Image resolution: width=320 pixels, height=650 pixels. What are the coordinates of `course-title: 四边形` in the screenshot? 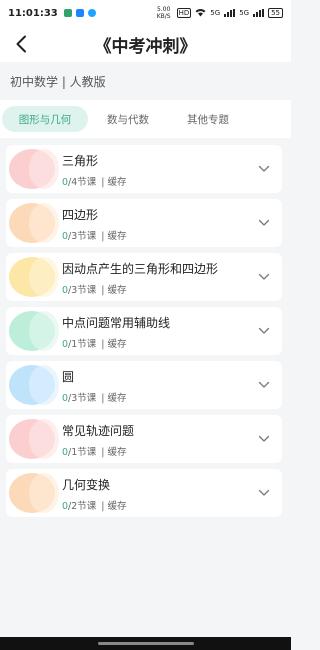 It's located at (80, 215).